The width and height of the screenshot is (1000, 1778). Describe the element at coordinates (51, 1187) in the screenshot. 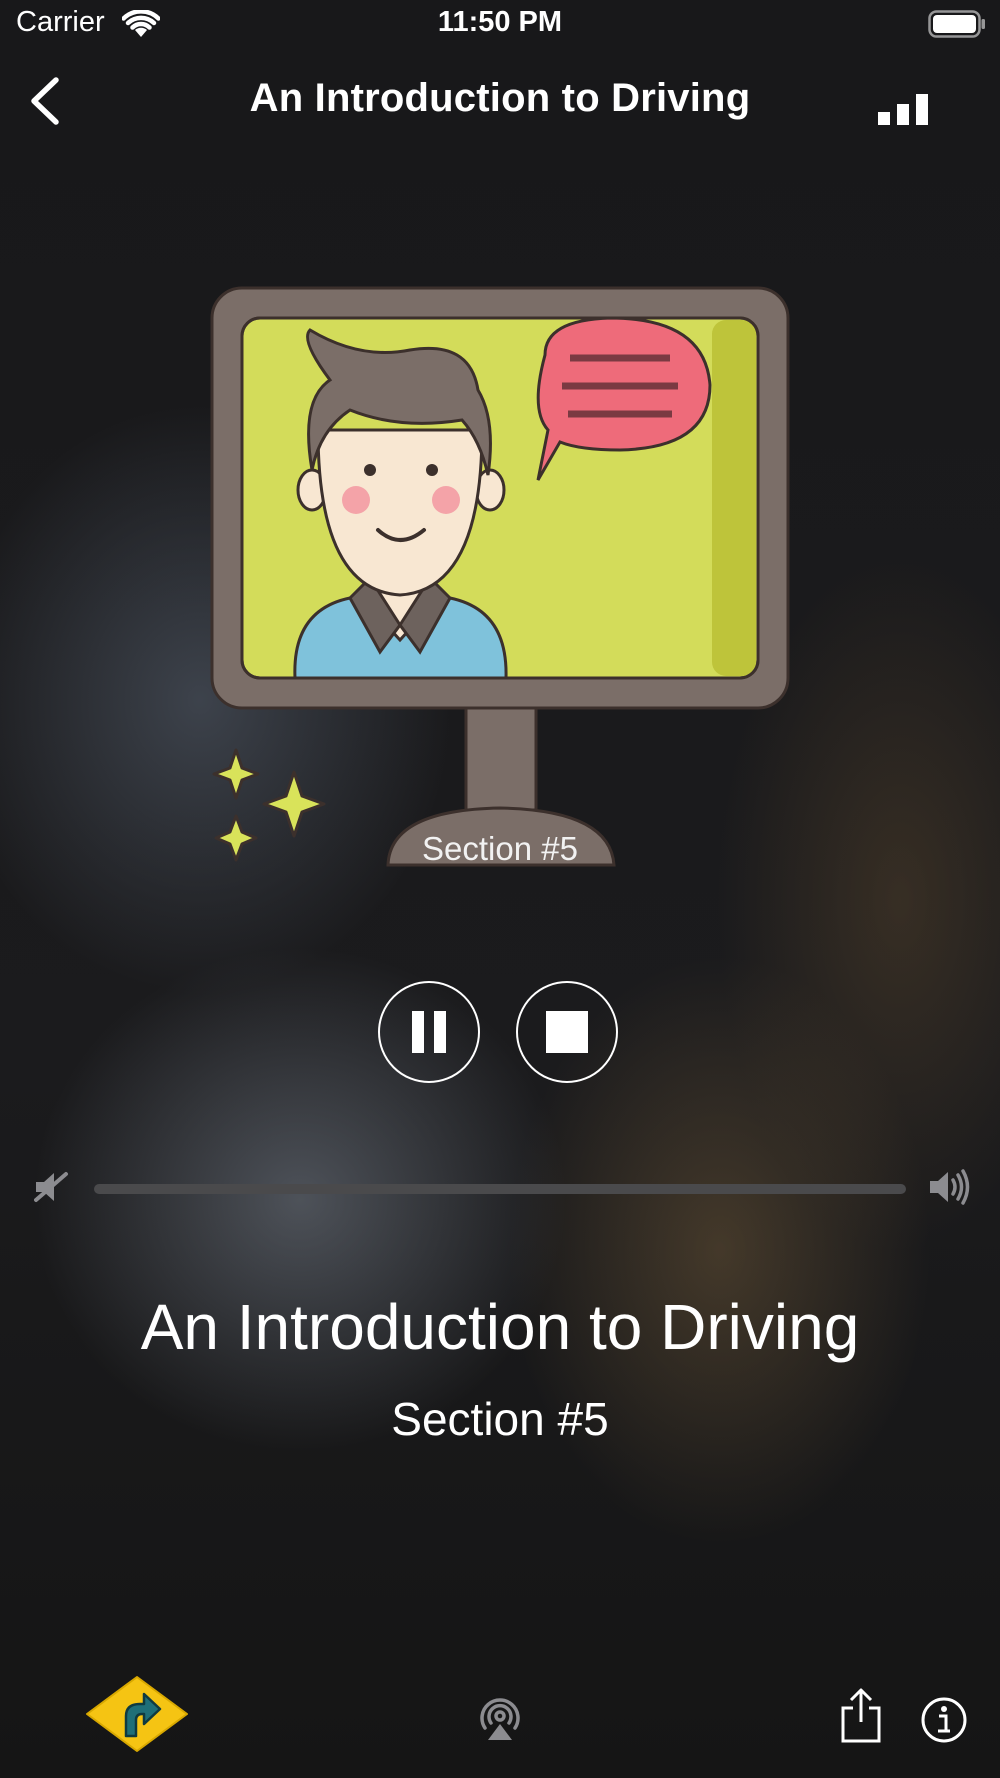

I see `volume-mute-icon` at that location.